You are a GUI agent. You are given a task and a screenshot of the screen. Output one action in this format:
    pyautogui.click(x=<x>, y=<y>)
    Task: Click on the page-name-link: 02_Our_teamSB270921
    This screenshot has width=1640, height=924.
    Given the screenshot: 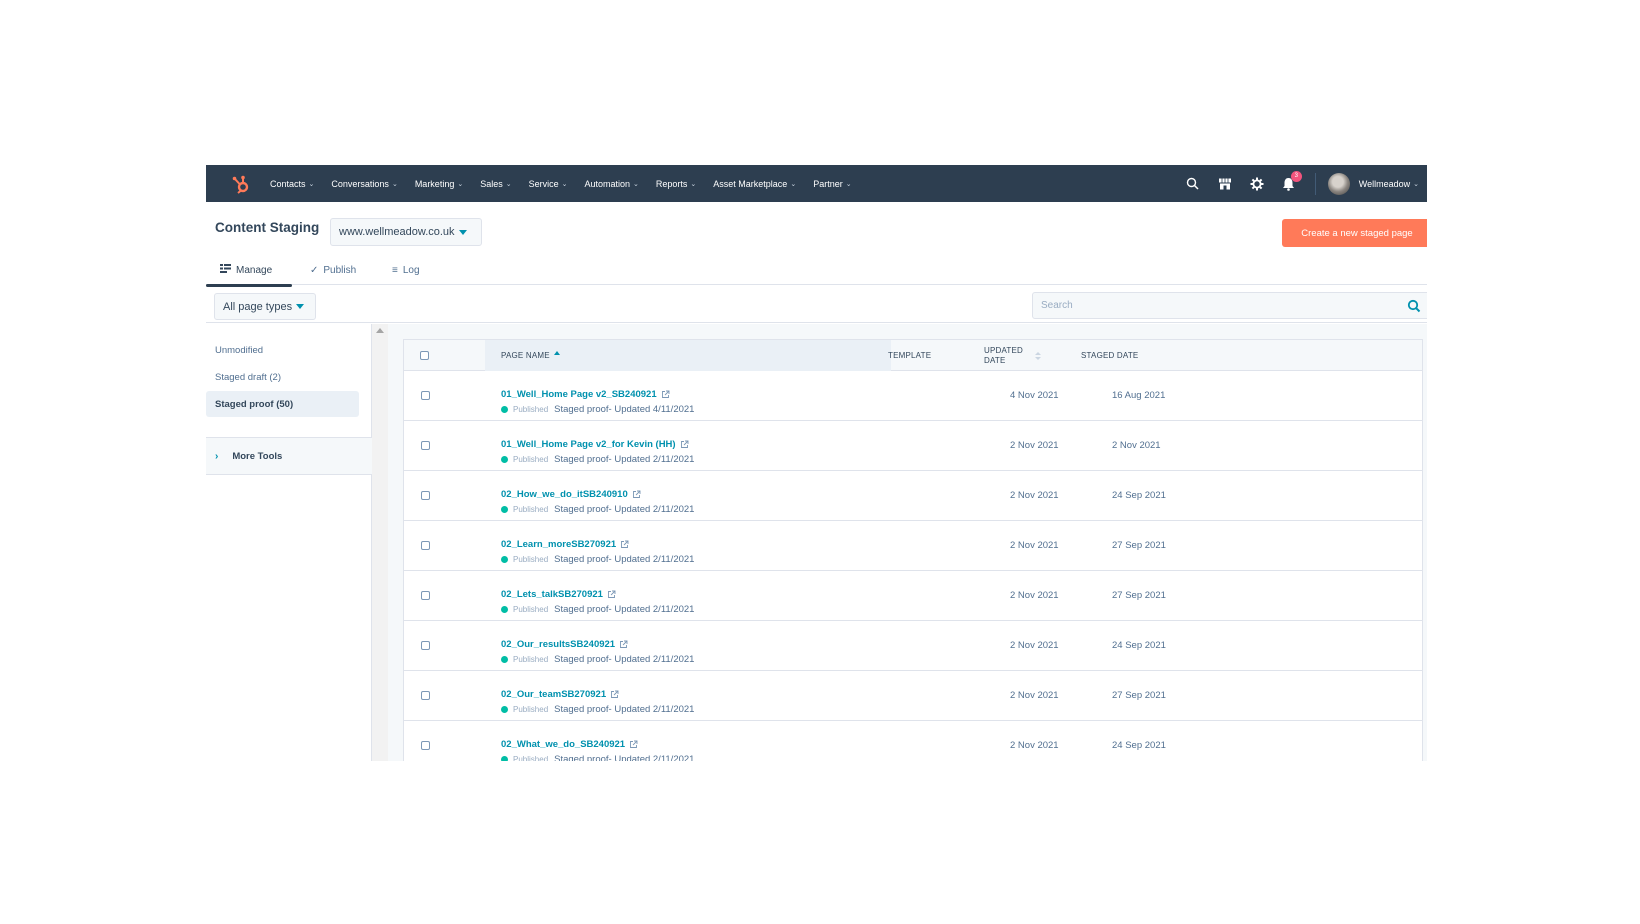 What is the action you would take?
    pyautogui.click(x=560, y=694)
    